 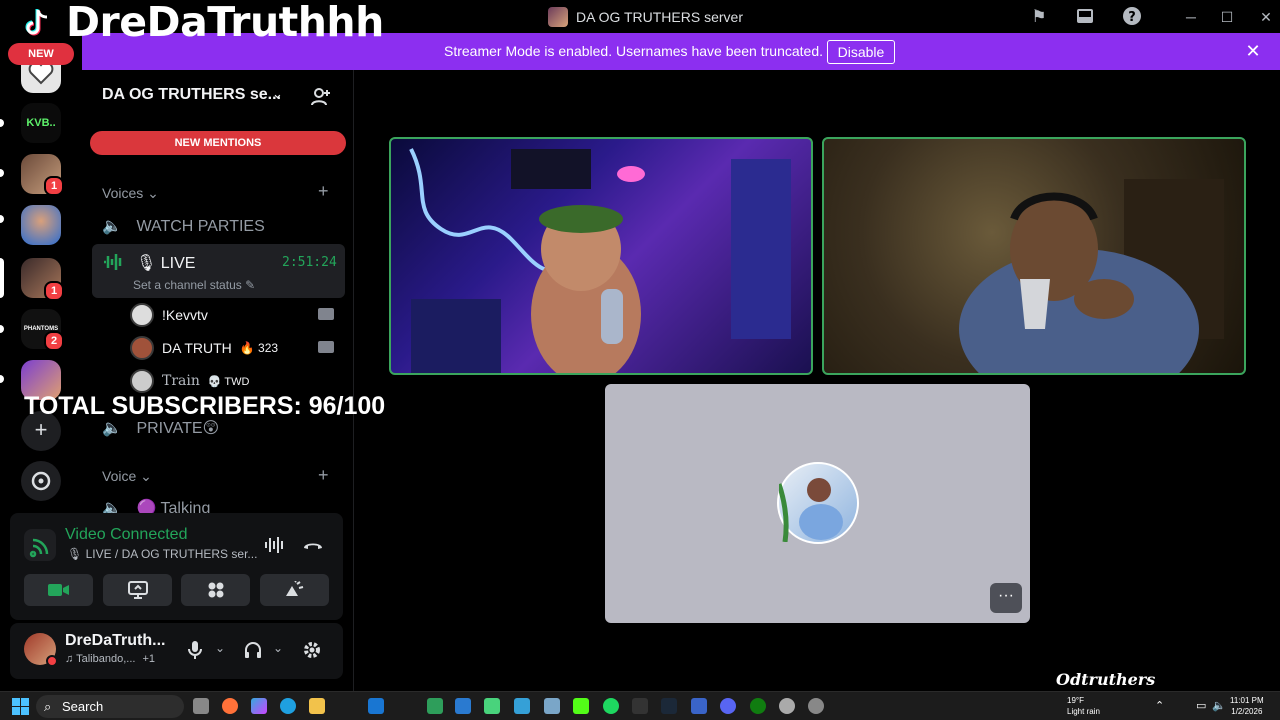 What do you see at coordinates (41, 481) in the screenshot?
I see `discover-button` at bounding box center [41, 481].